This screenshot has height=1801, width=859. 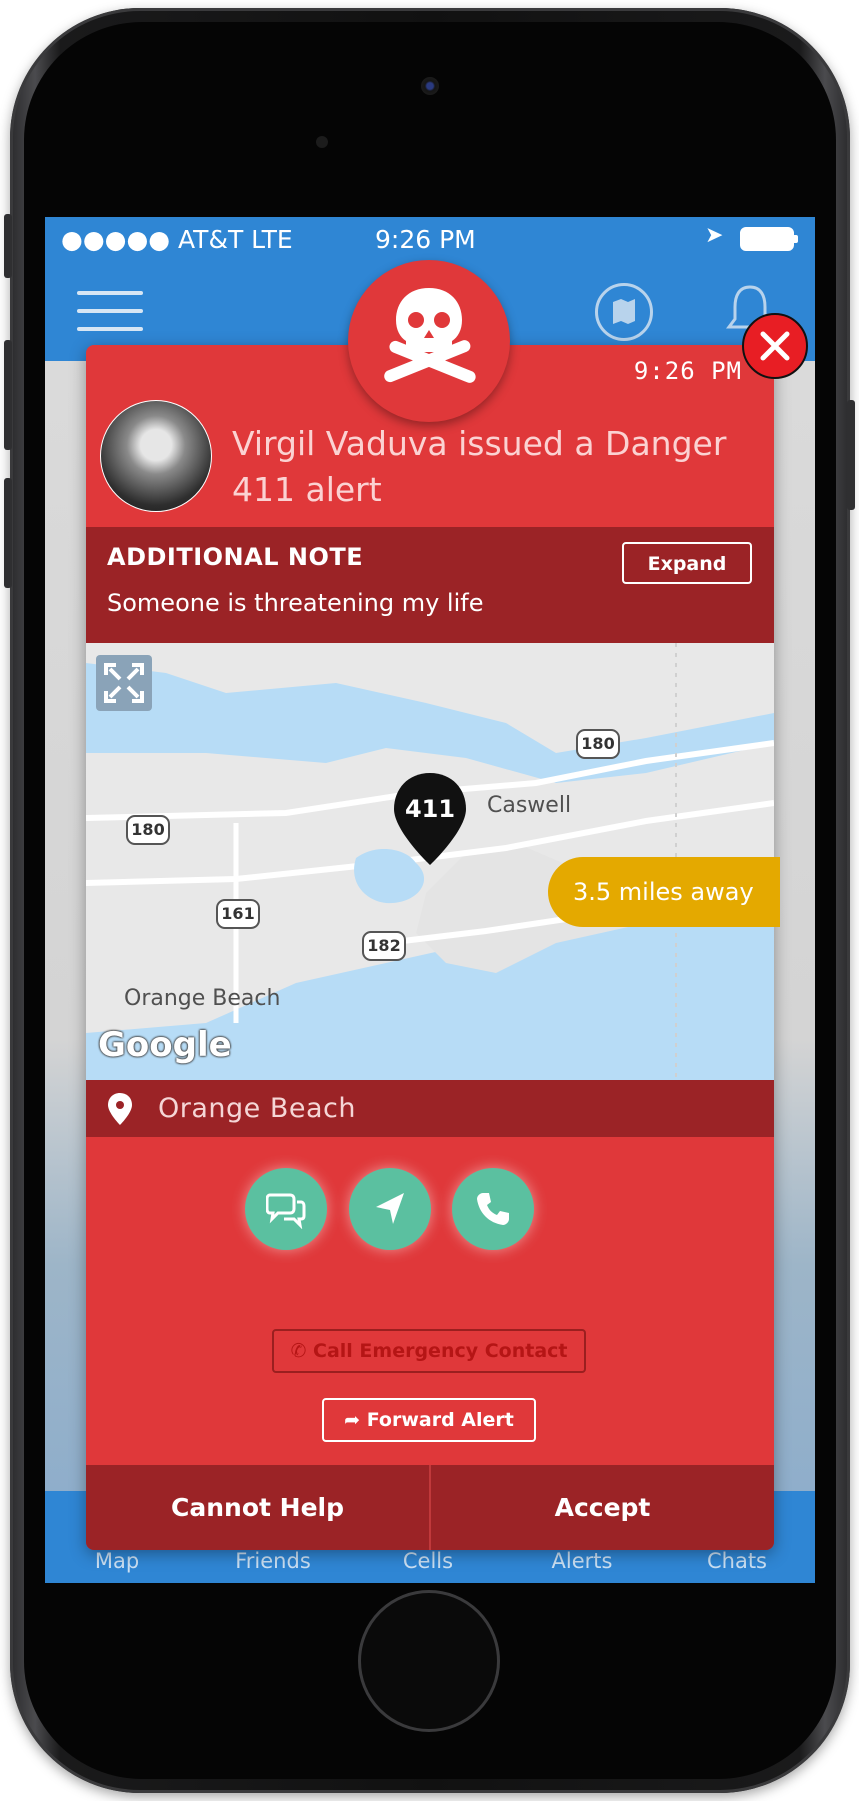 I want to click on cannot-help-button: Cannot Help, so click(x=257, y=1507).